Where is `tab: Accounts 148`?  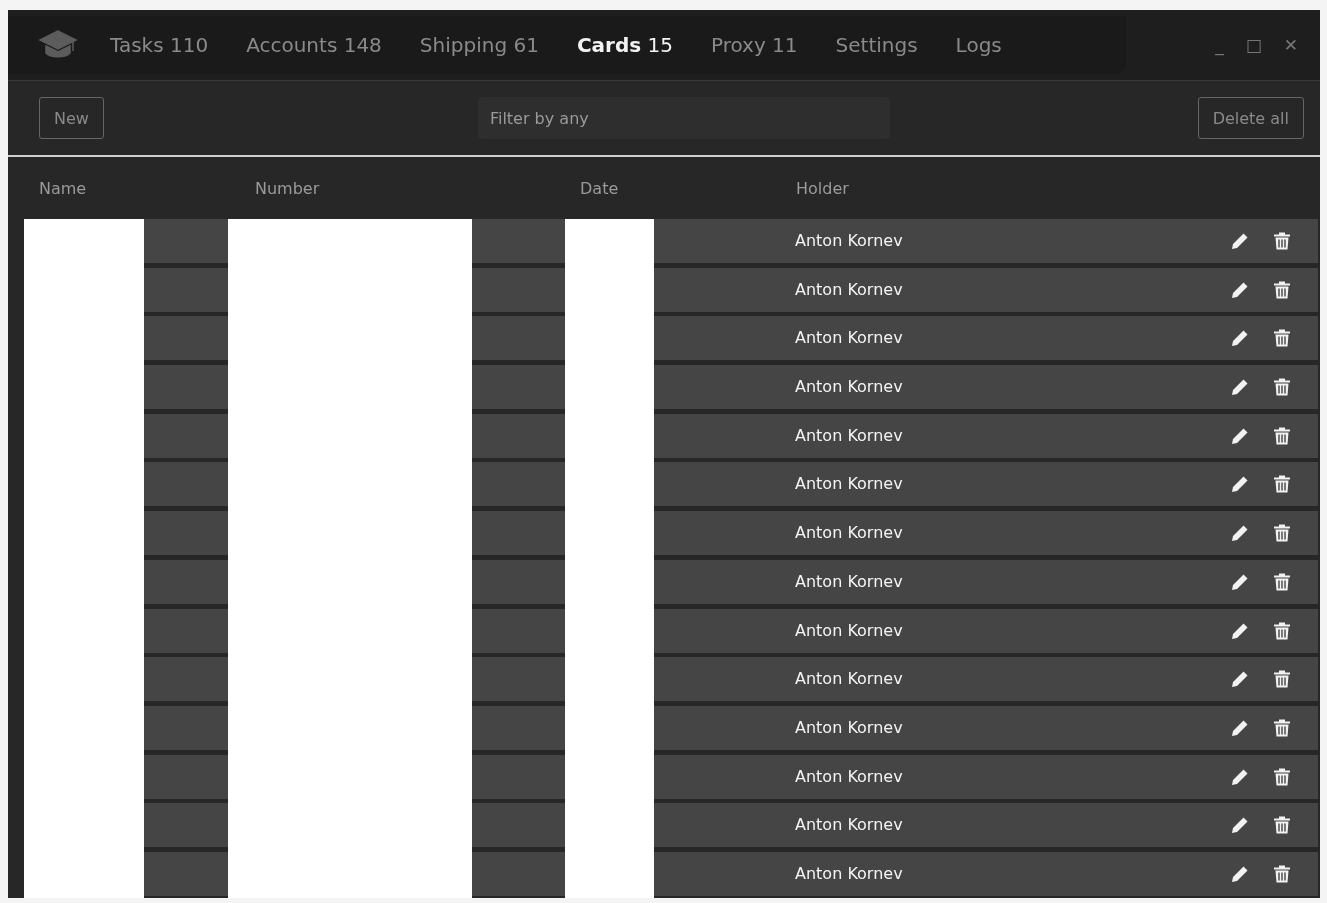
tab: Accounts 148 is located at coordinates (314, 45).